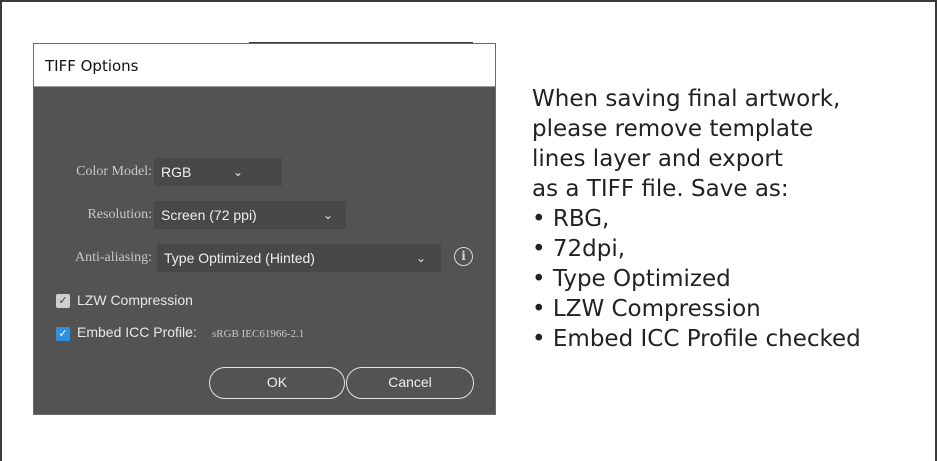  Describe the element at coordinates (686, 99) in the screenshot. I see `instruction-line: When saving final artwork,` at that location.